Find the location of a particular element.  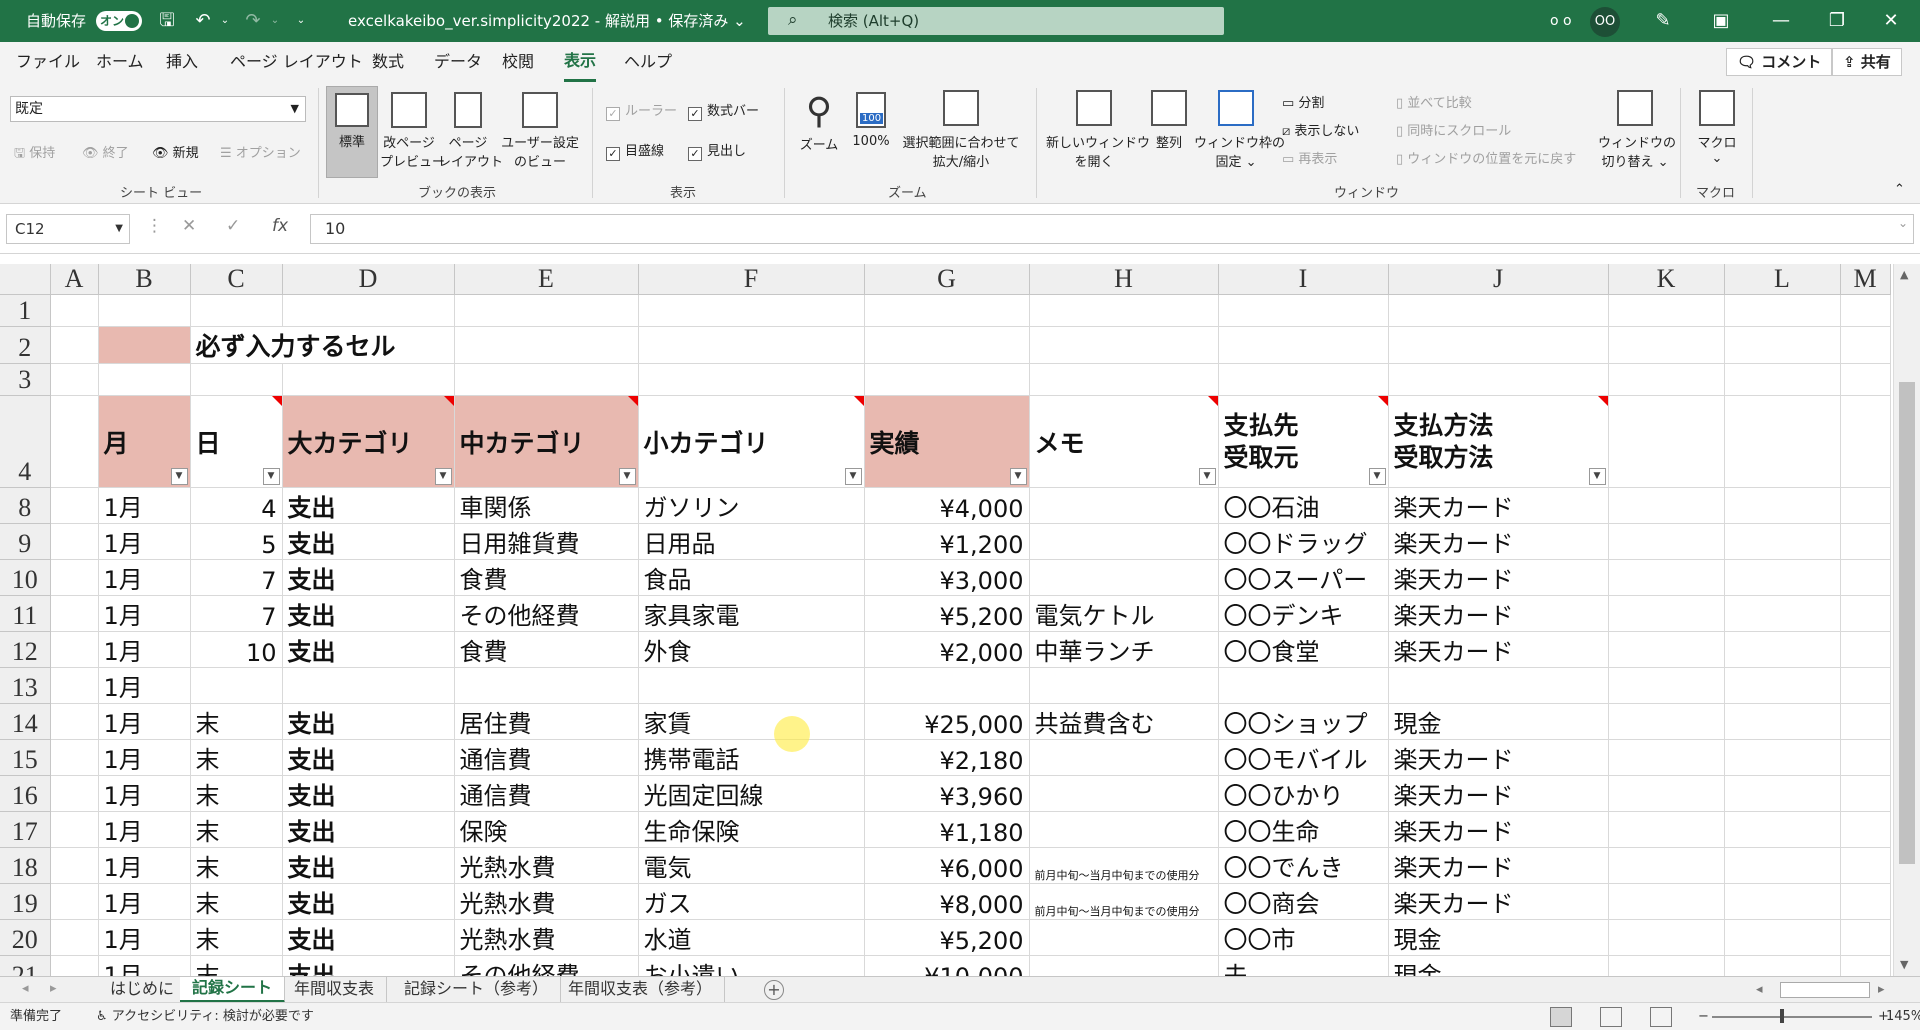

header-memo: メモ ▼ is located at coordinates (1124, 441).